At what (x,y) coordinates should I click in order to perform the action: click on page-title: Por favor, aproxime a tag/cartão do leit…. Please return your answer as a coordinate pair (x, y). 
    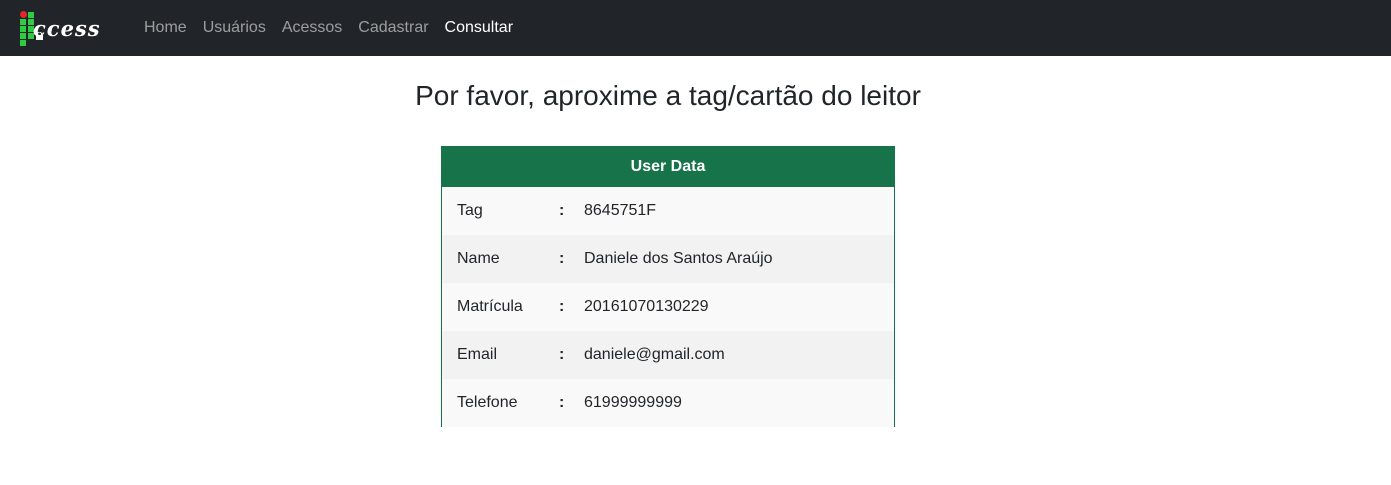
    Looking at the image, I should click on (668, 95).